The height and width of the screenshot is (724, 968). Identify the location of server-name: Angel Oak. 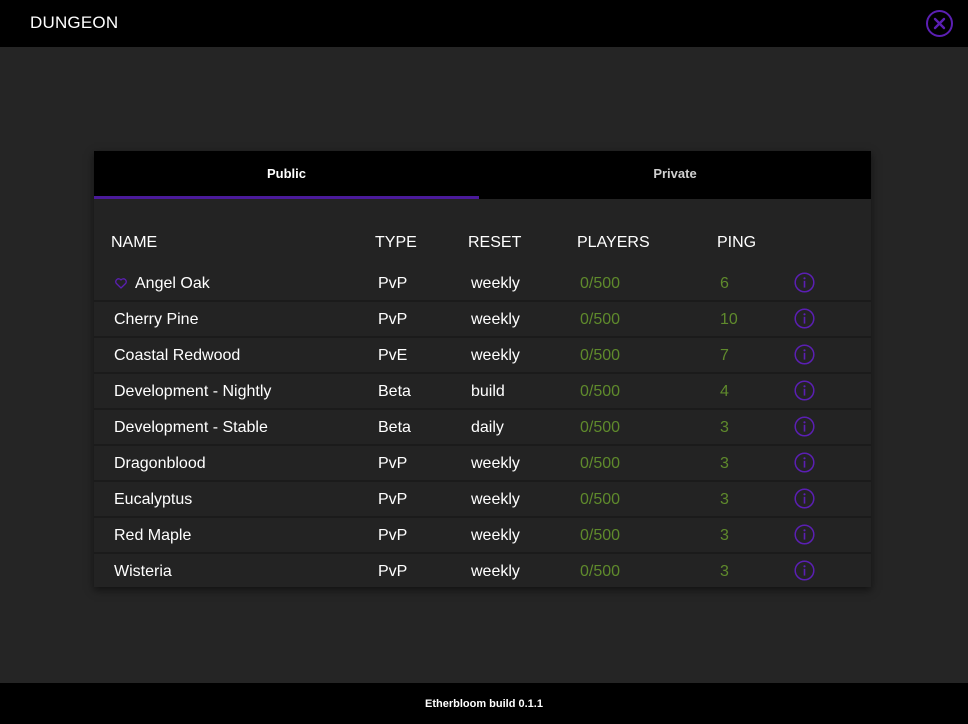
(172, 283).